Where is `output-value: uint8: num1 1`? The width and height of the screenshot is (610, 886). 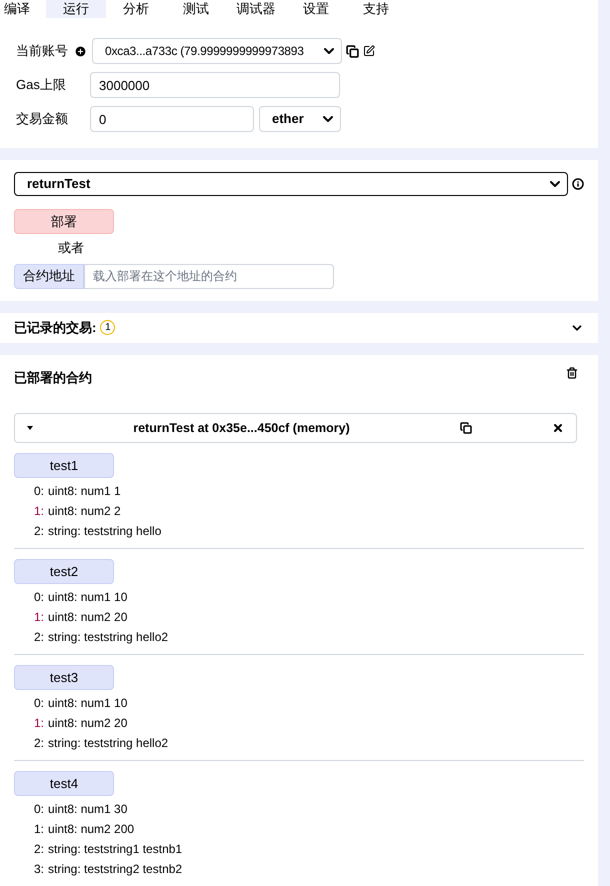 output-value: uint8: num1 1 is located at coordinates (84, 491).